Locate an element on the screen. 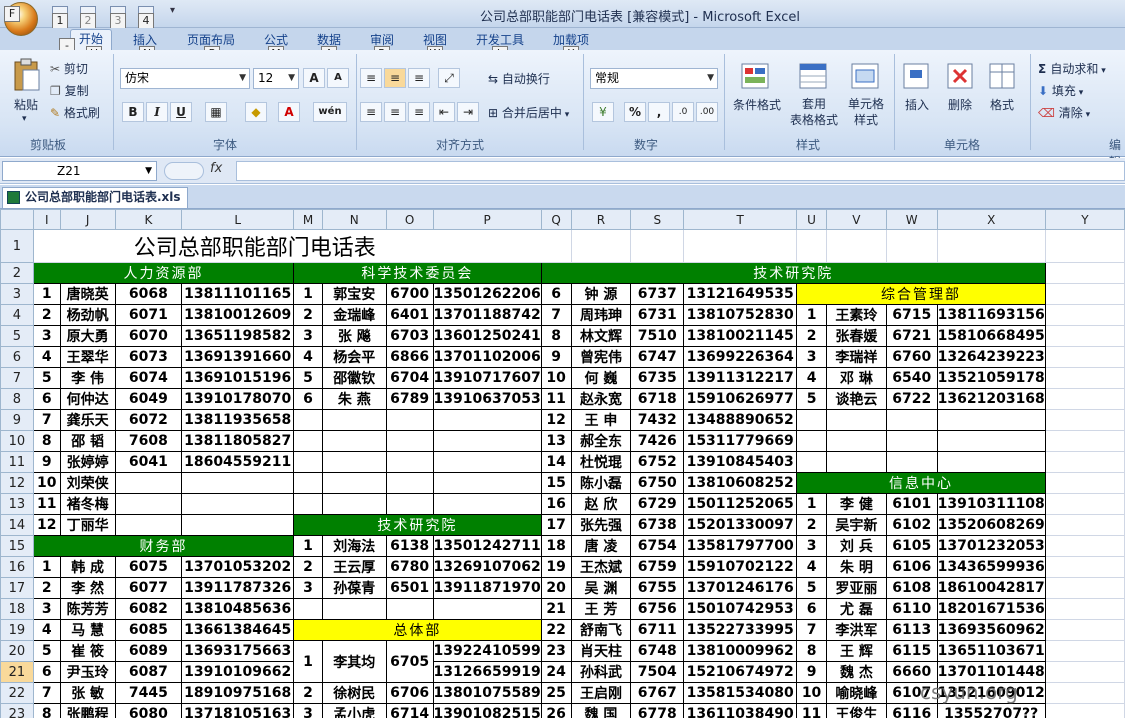 This screenshot has width=1125, height=718. cell-ext: 6116 is located at coordinates (911, 710).